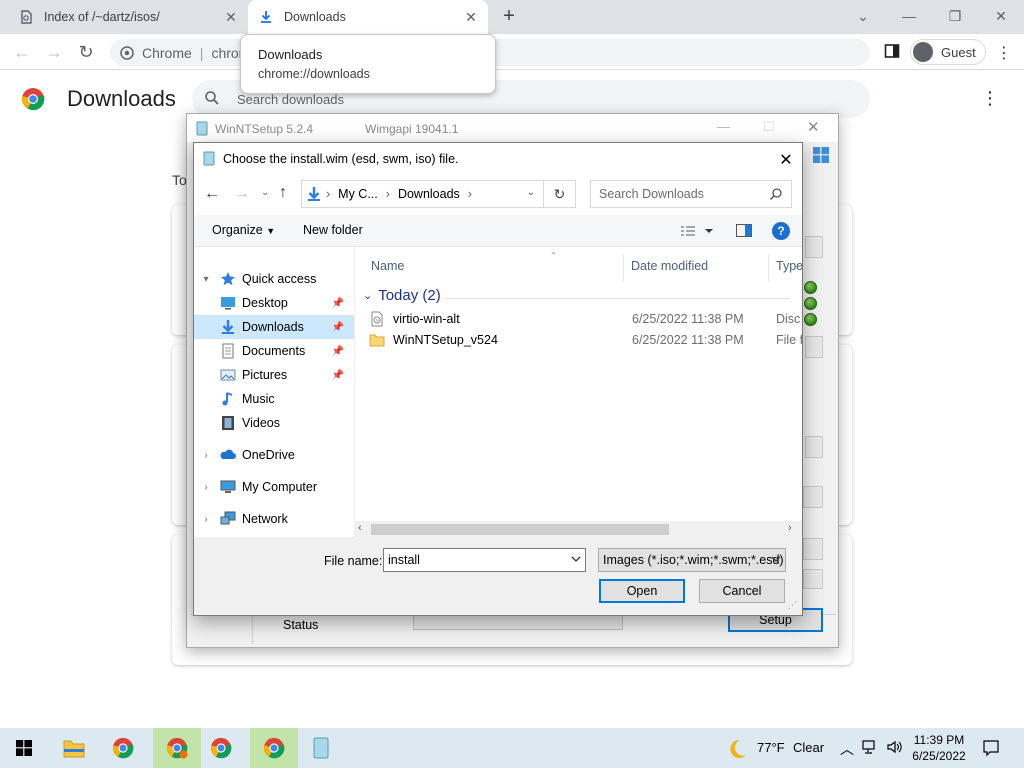 The height and width of the screenshot is (768, 1024). What do you see at coordinates (990, 99) in the screenshot?
I see `more-options-icon: ⋮` at bounding box center [990, 99].